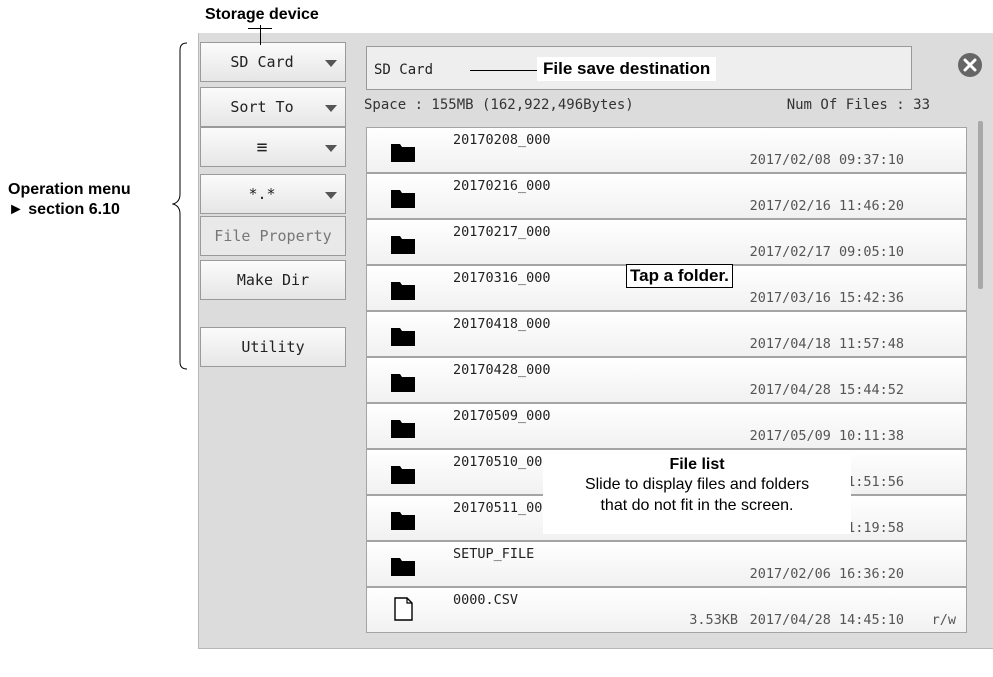 The height and width of the screenshot is (677, 993). I want to click on file-list-row: SETUP_FILE 2017/02/06 16:36:20, so click(666, 564).